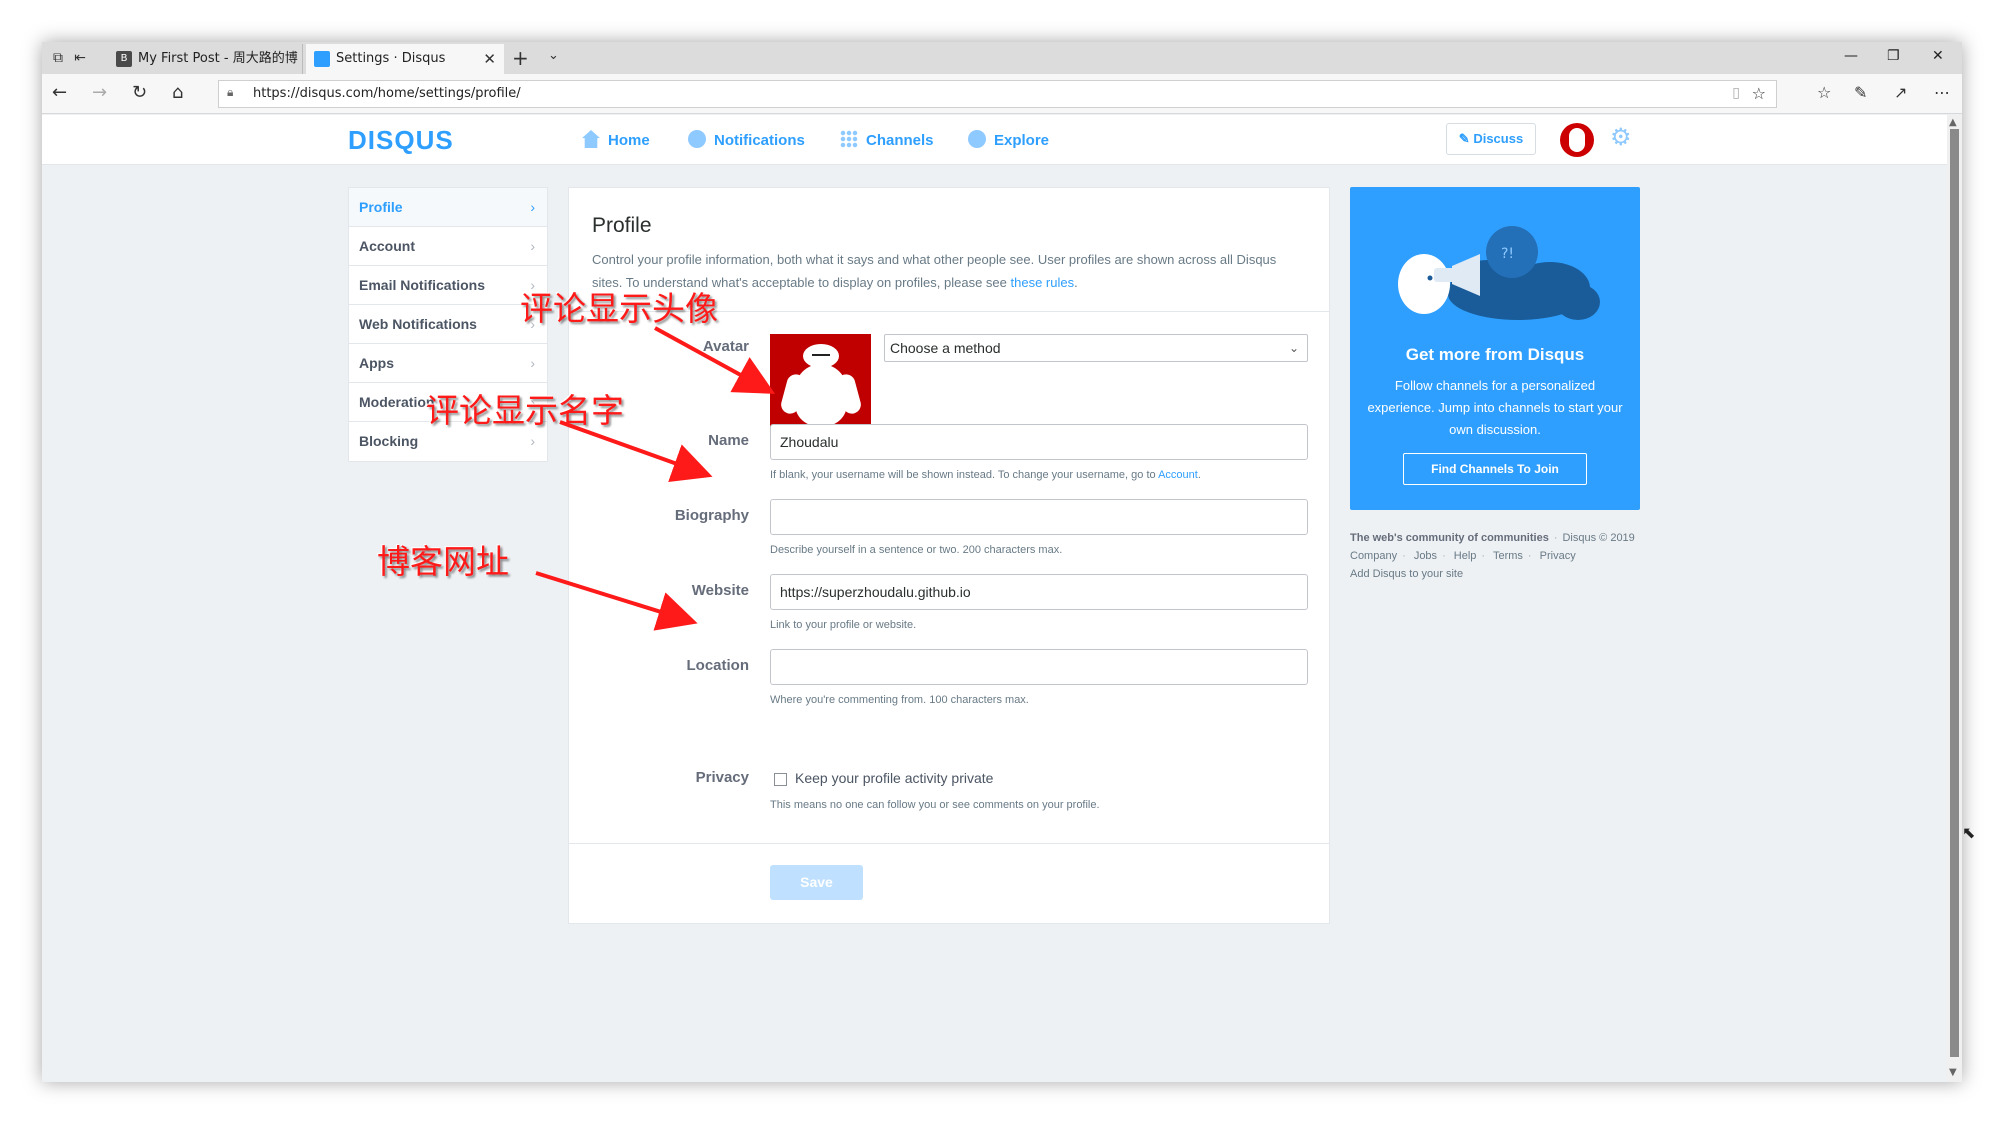  I want to click on nav-home: Home, so click(616, 139).